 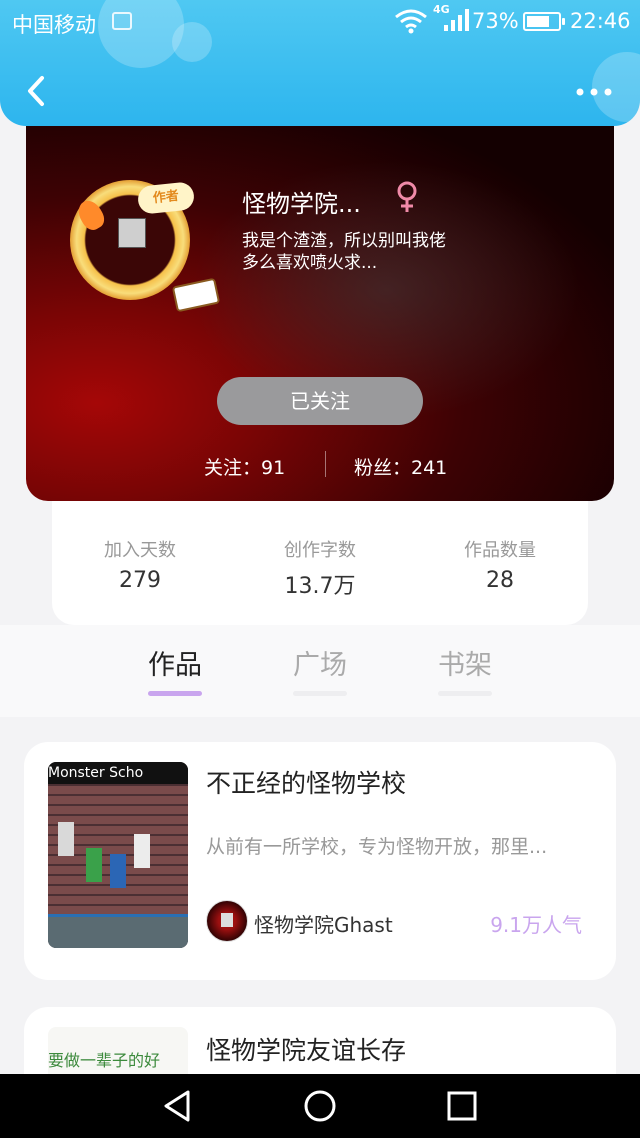 I want to click on stat-join-days: 加入天数 279, so click(x=140, y=564).